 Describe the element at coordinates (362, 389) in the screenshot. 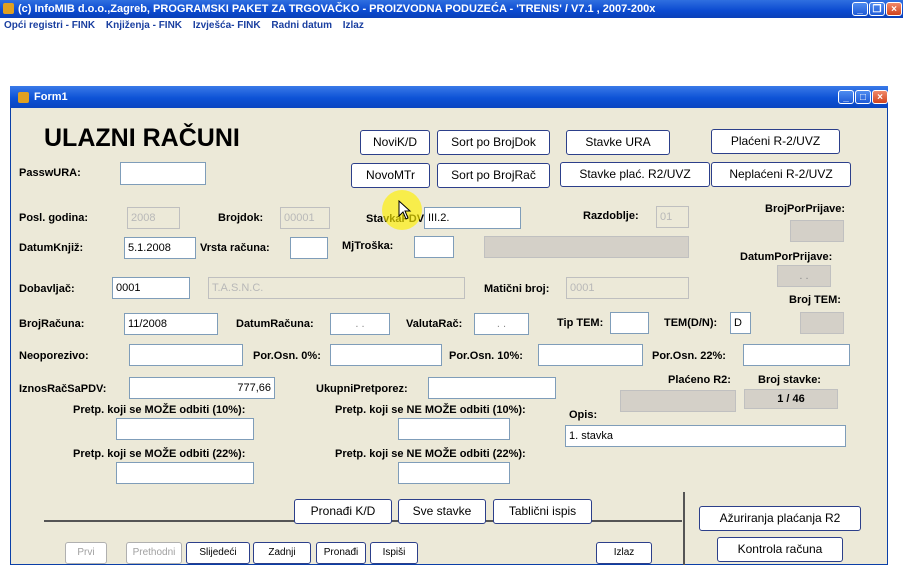

I see `ukupni-pretporez-label: UkupniPretporez:` at that location.